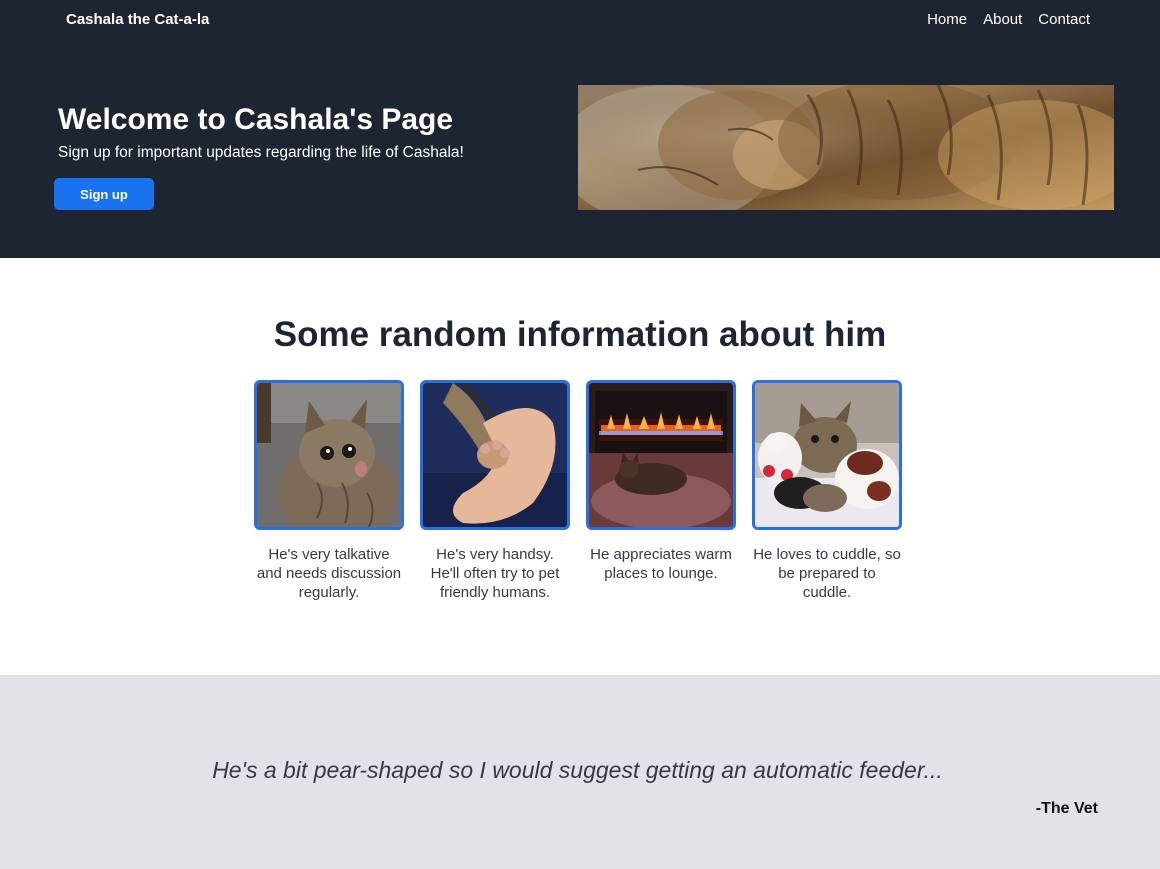  I want to click on nav-link-about: About, so click(1002, 20).